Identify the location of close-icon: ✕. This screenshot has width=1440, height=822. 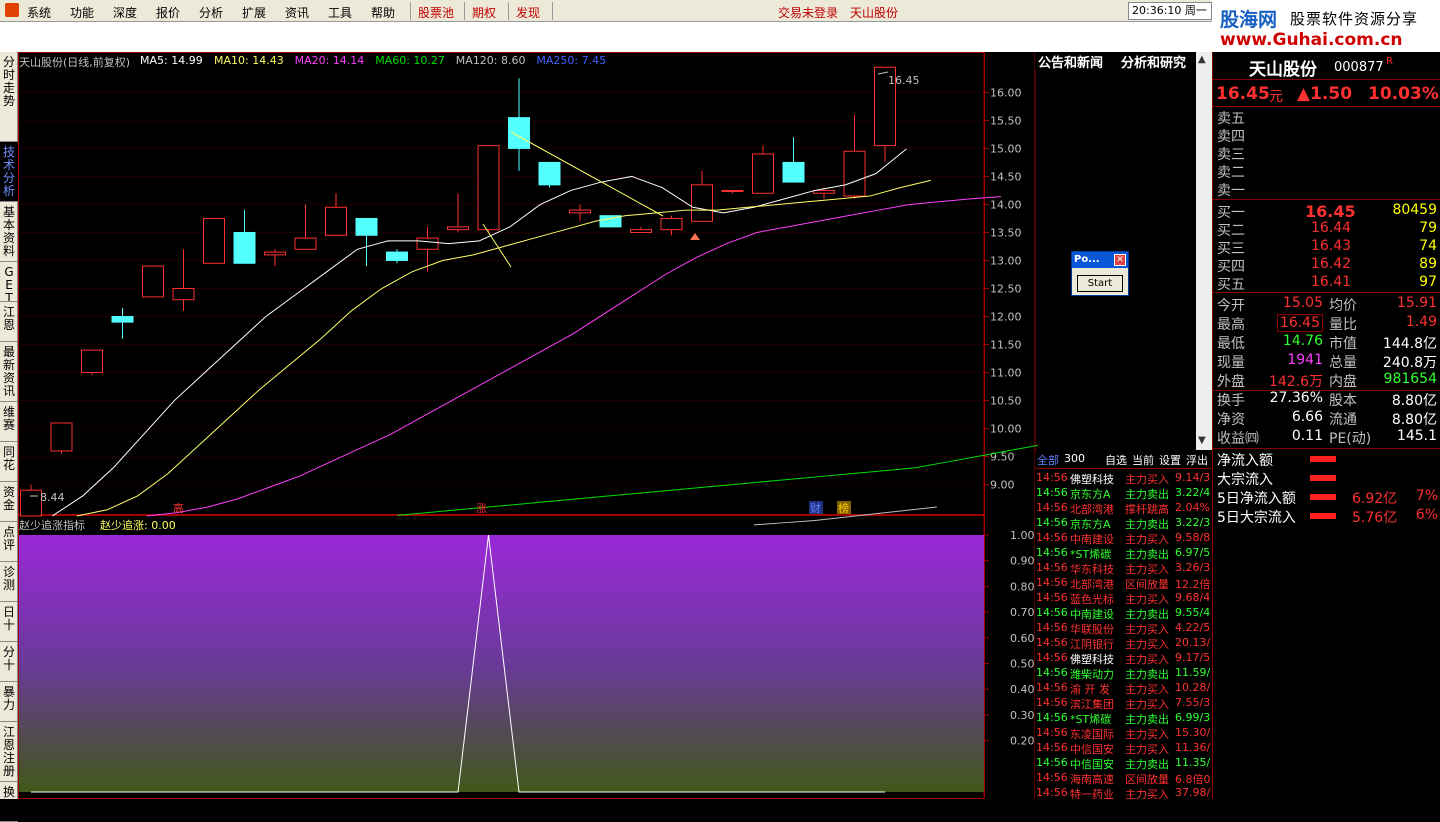
(1120, 260).